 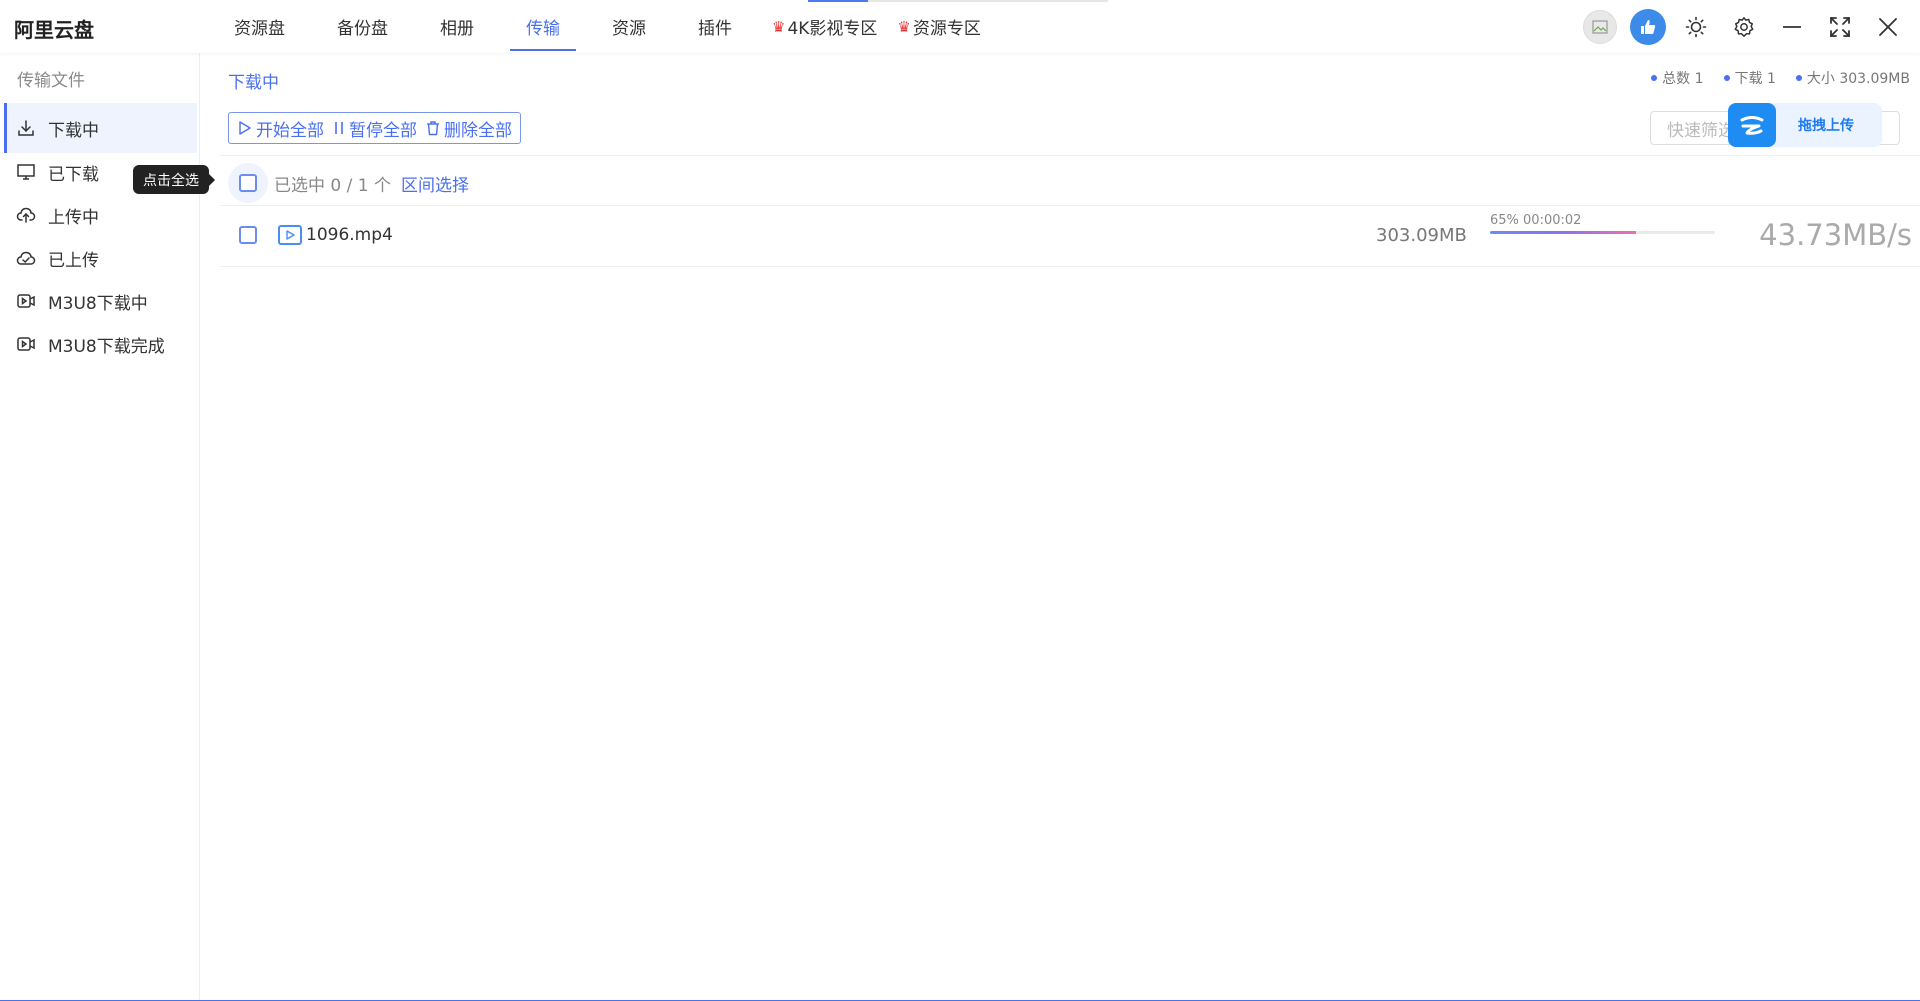 What do you see at coordinates (1752, 125) in the screenshot?
I see `aliyun-logo-icon` at bounding box center [1752, 125].